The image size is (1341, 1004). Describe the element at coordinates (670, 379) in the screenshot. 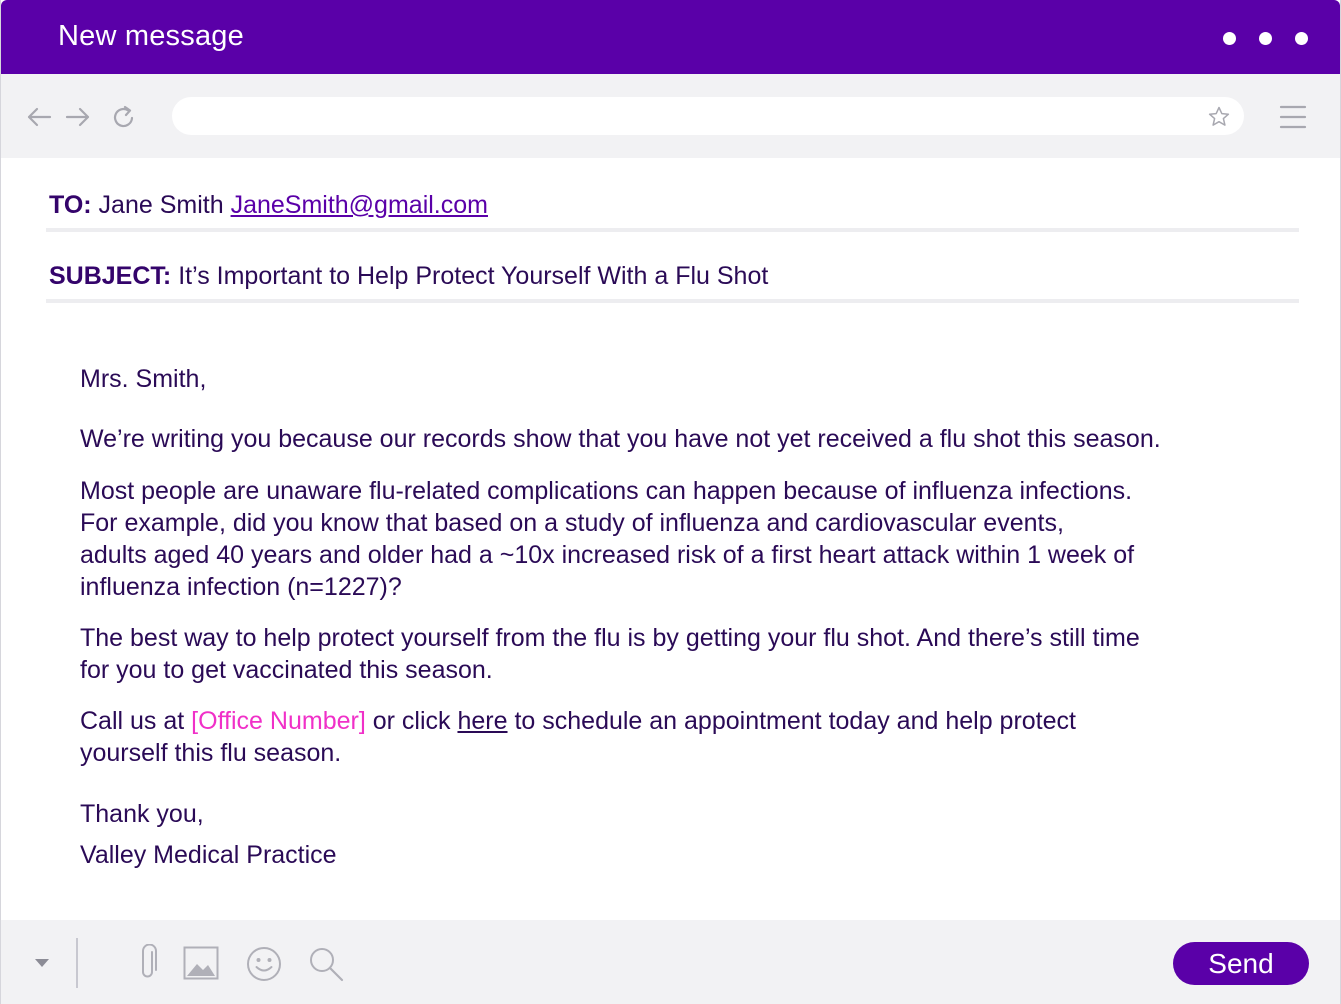

I see `greeting: Mrs. Smith,` at that location.